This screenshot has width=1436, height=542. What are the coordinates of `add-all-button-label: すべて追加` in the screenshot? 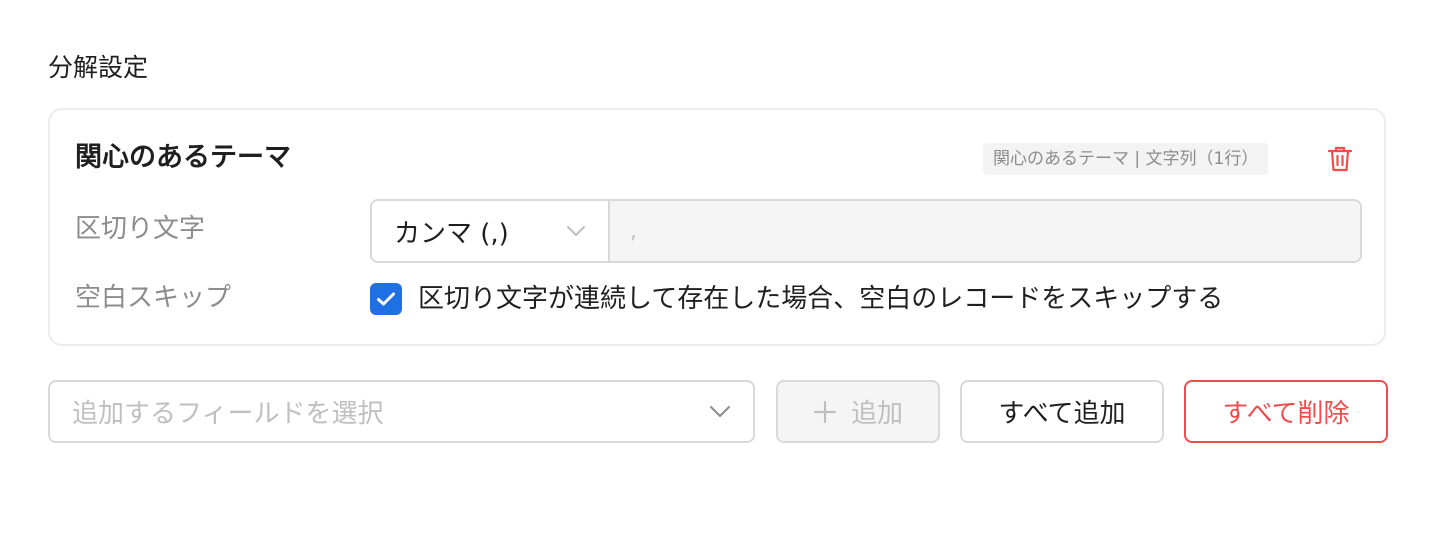 It's located at (1062, 414).